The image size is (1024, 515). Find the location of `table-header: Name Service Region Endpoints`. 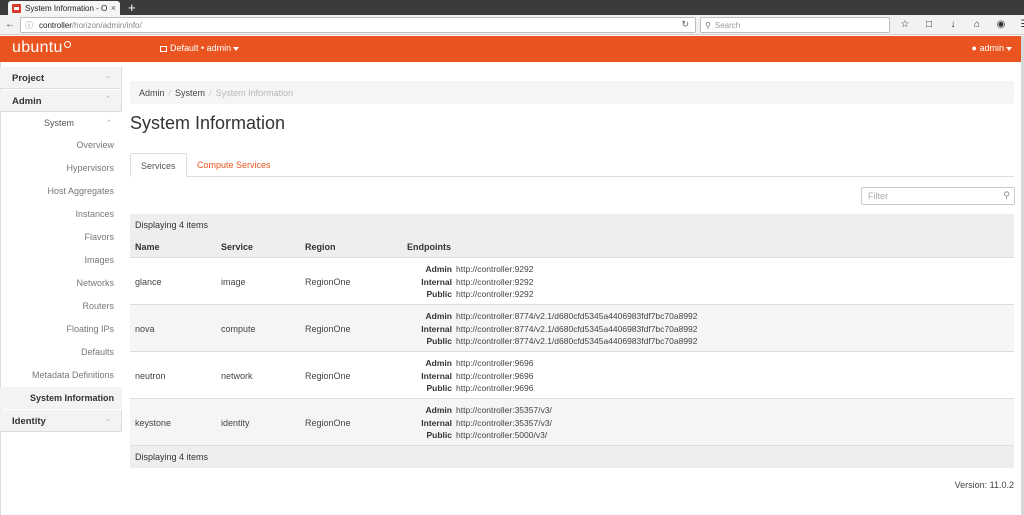

table-header: Name Service Region Endpoints is located at coordinates (572, 247).